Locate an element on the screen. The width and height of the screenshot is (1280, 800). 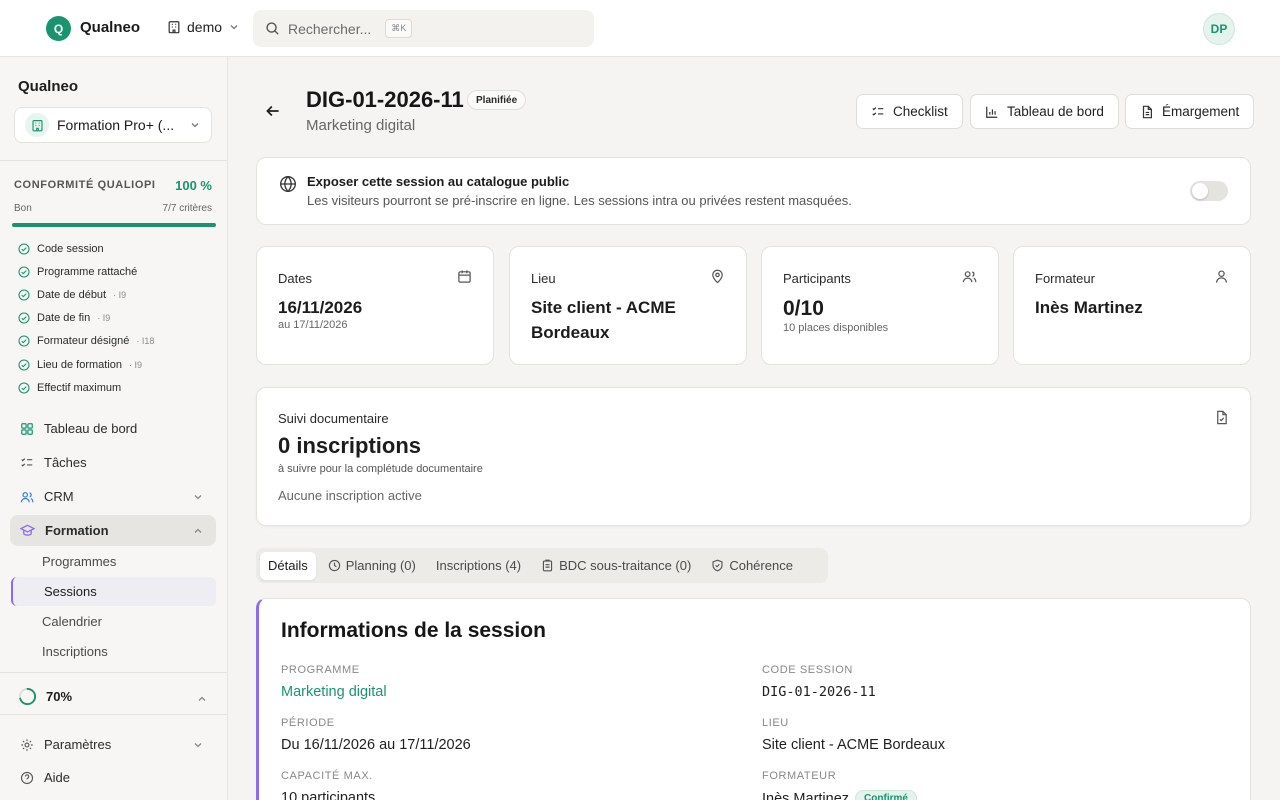
participants-card: Participants 0/10 10 places disponibles is located at coordinates (880, 305).